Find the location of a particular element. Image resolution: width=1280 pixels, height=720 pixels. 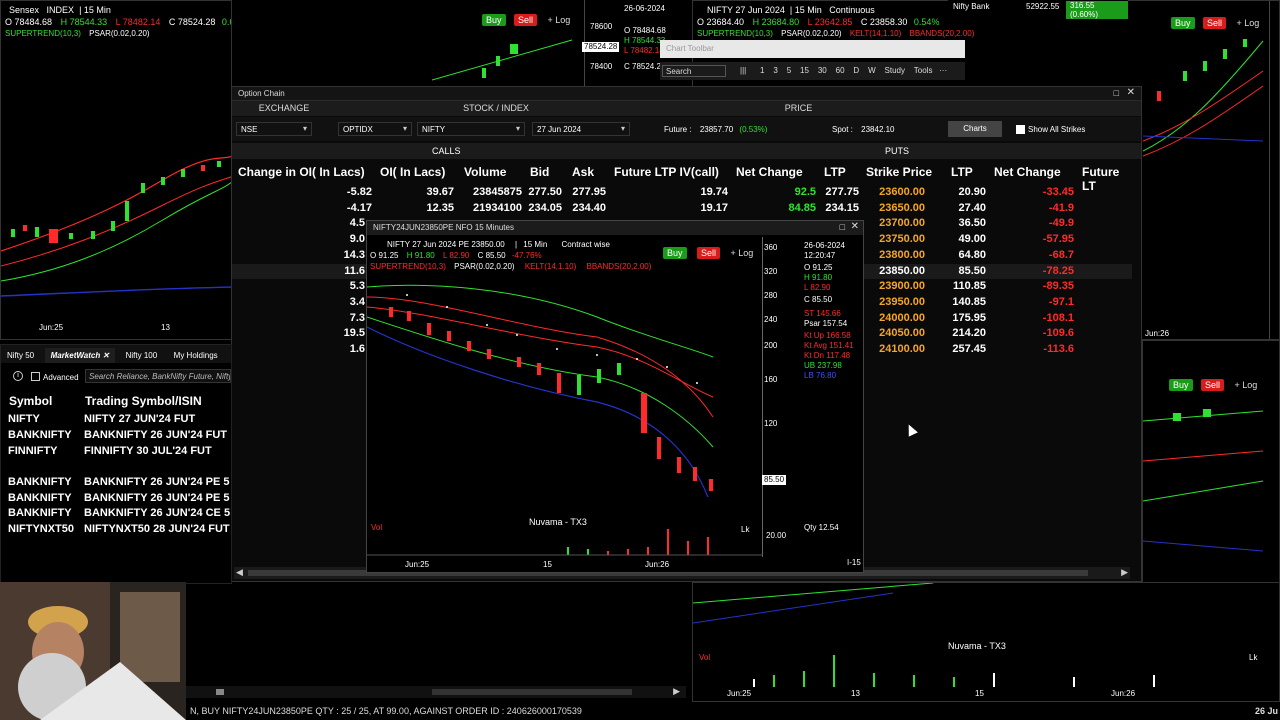

expiry-select: 27 Jun 2024 is located at coordinates (581, 129).